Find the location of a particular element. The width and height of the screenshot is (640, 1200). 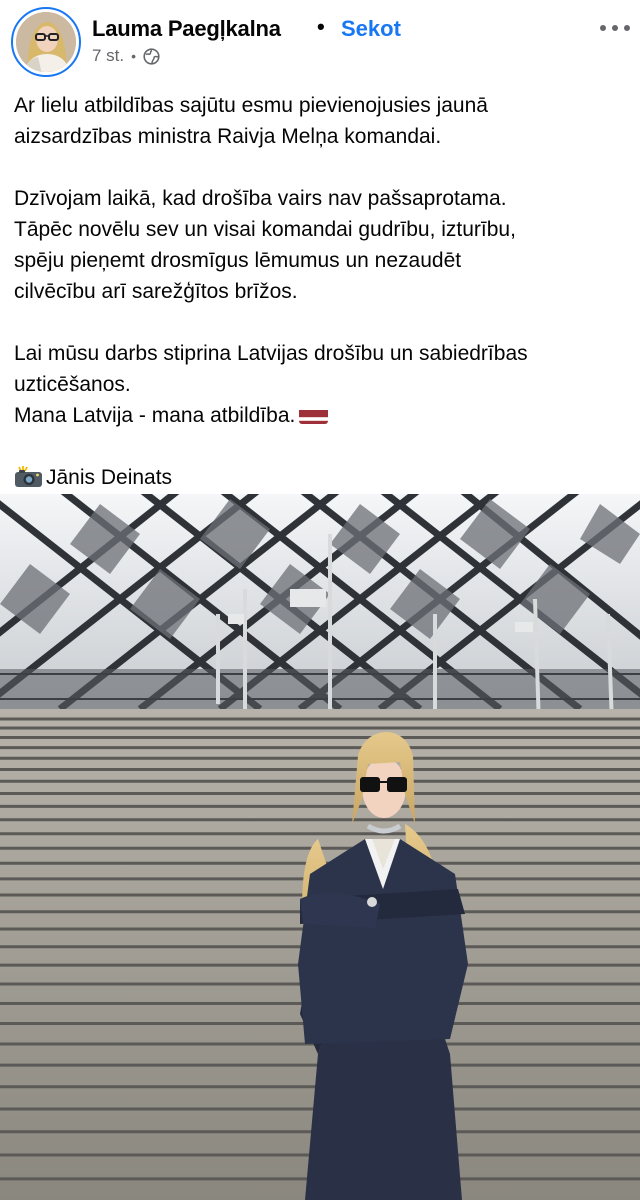

post-line: Mana Latvija - mana atbildība. is located at coordinates (155, 415).